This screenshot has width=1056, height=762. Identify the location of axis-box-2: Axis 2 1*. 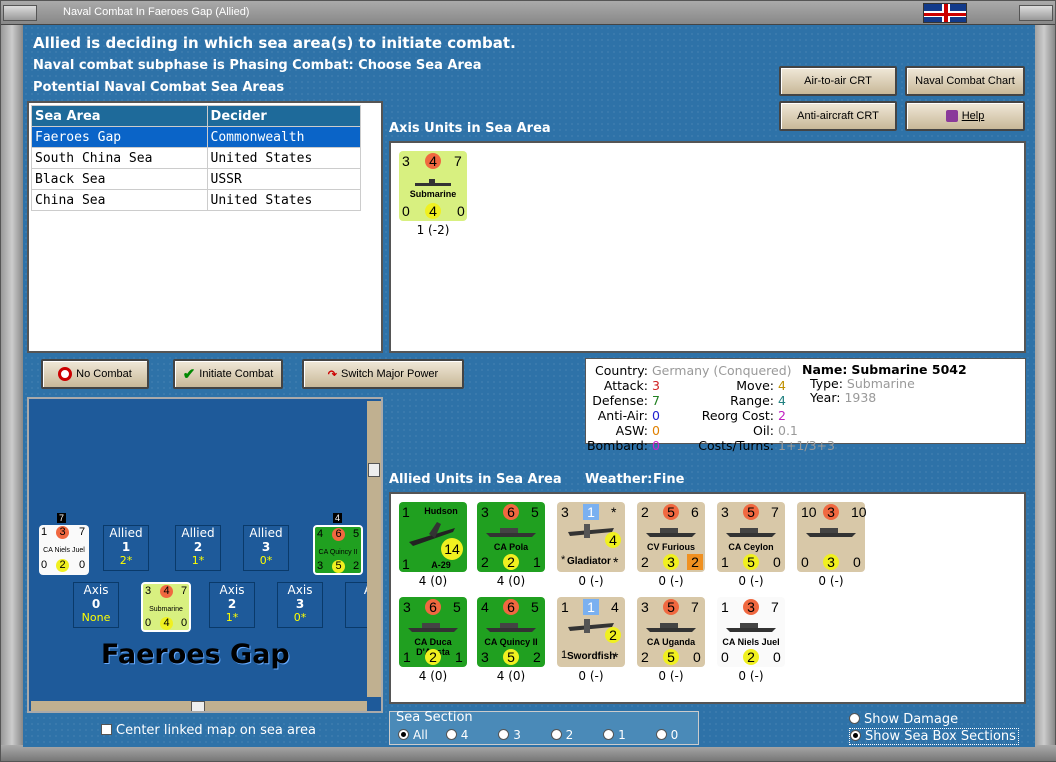
(232, 605).